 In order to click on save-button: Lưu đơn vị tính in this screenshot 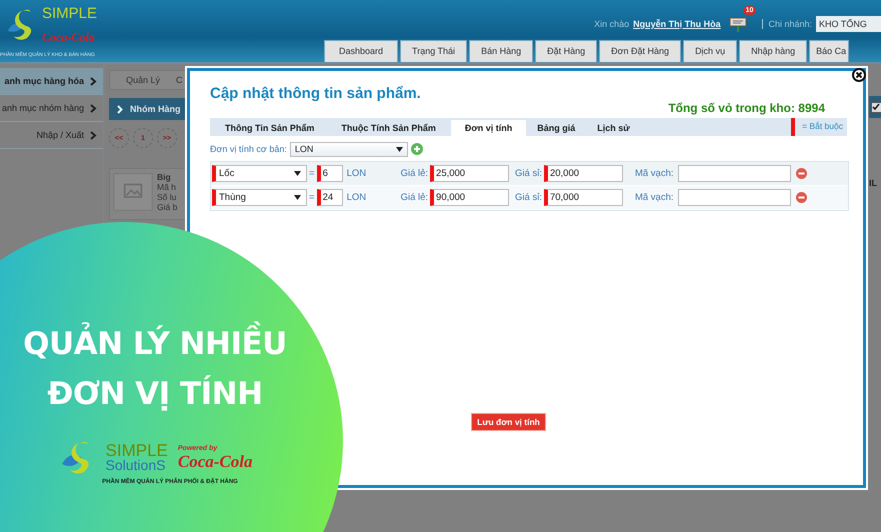, I will do `click(508, 422)`.